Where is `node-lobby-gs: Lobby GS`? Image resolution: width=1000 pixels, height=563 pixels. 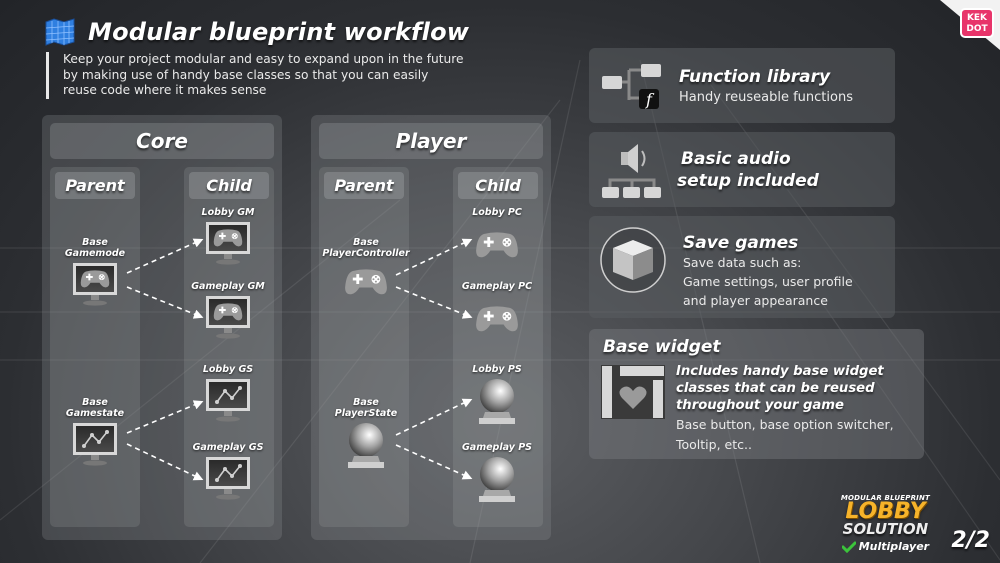
node-lobby-gs: Lobby GS is located at coordinates (228, 393).